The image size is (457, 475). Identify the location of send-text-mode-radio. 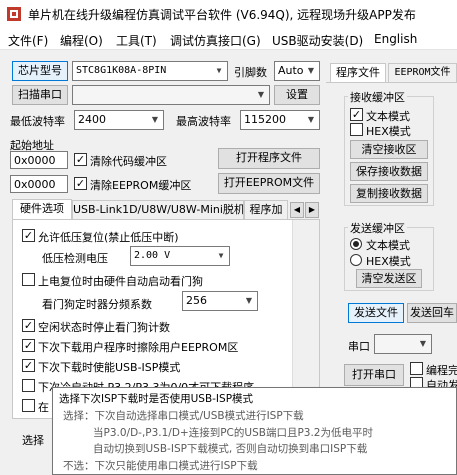
(356, 244).